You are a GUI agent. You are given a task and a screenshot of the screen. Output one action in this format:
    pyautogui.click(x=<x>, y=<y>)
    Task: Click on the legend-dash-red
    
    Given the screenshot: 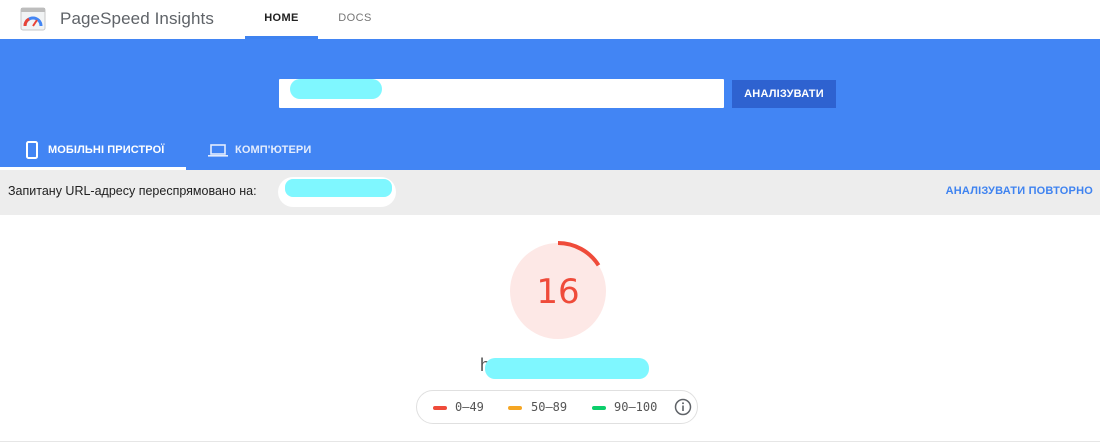 What is the action you would take?
    pyautogui.click(x=440, y=408)
    